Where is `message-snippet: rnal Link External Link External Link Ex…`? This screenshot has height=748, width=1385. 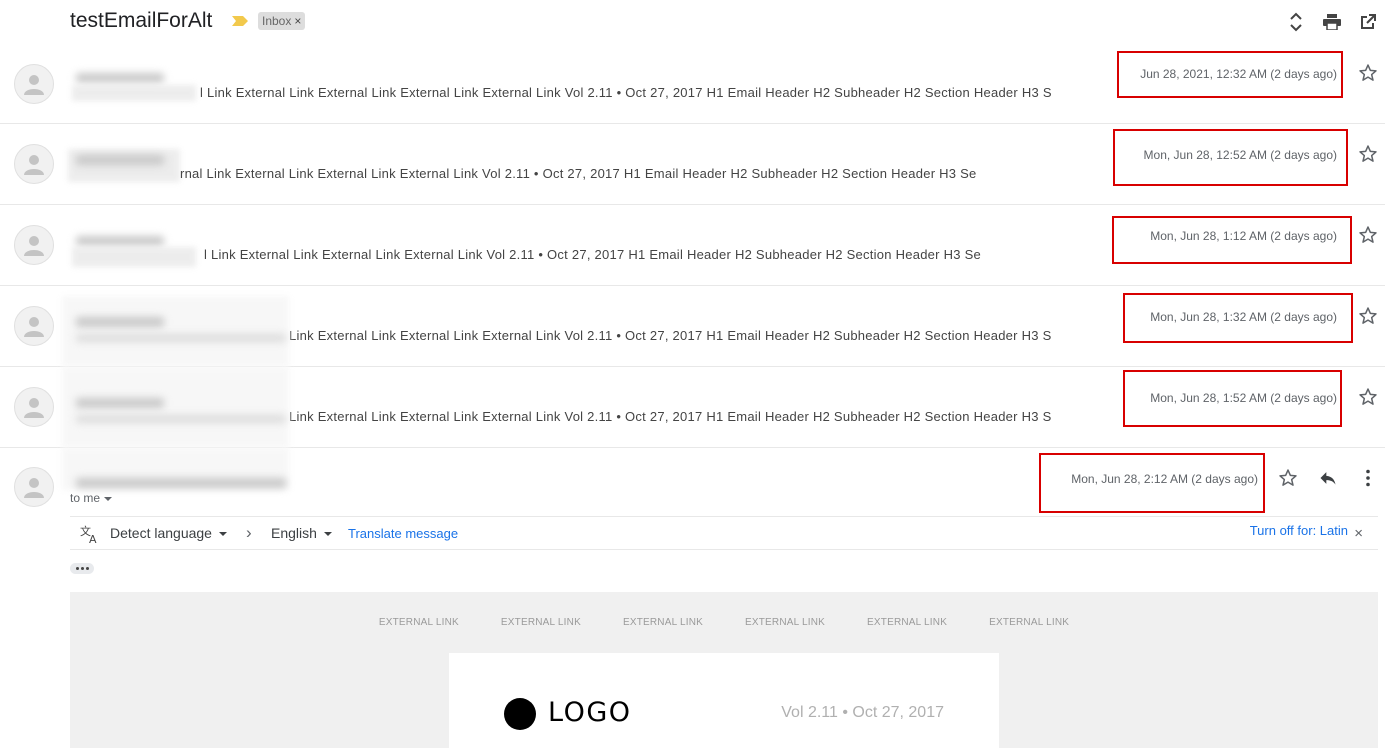 message-snippet: rnal Link External Link External Link Ex… is located at coordinates (578, 173).